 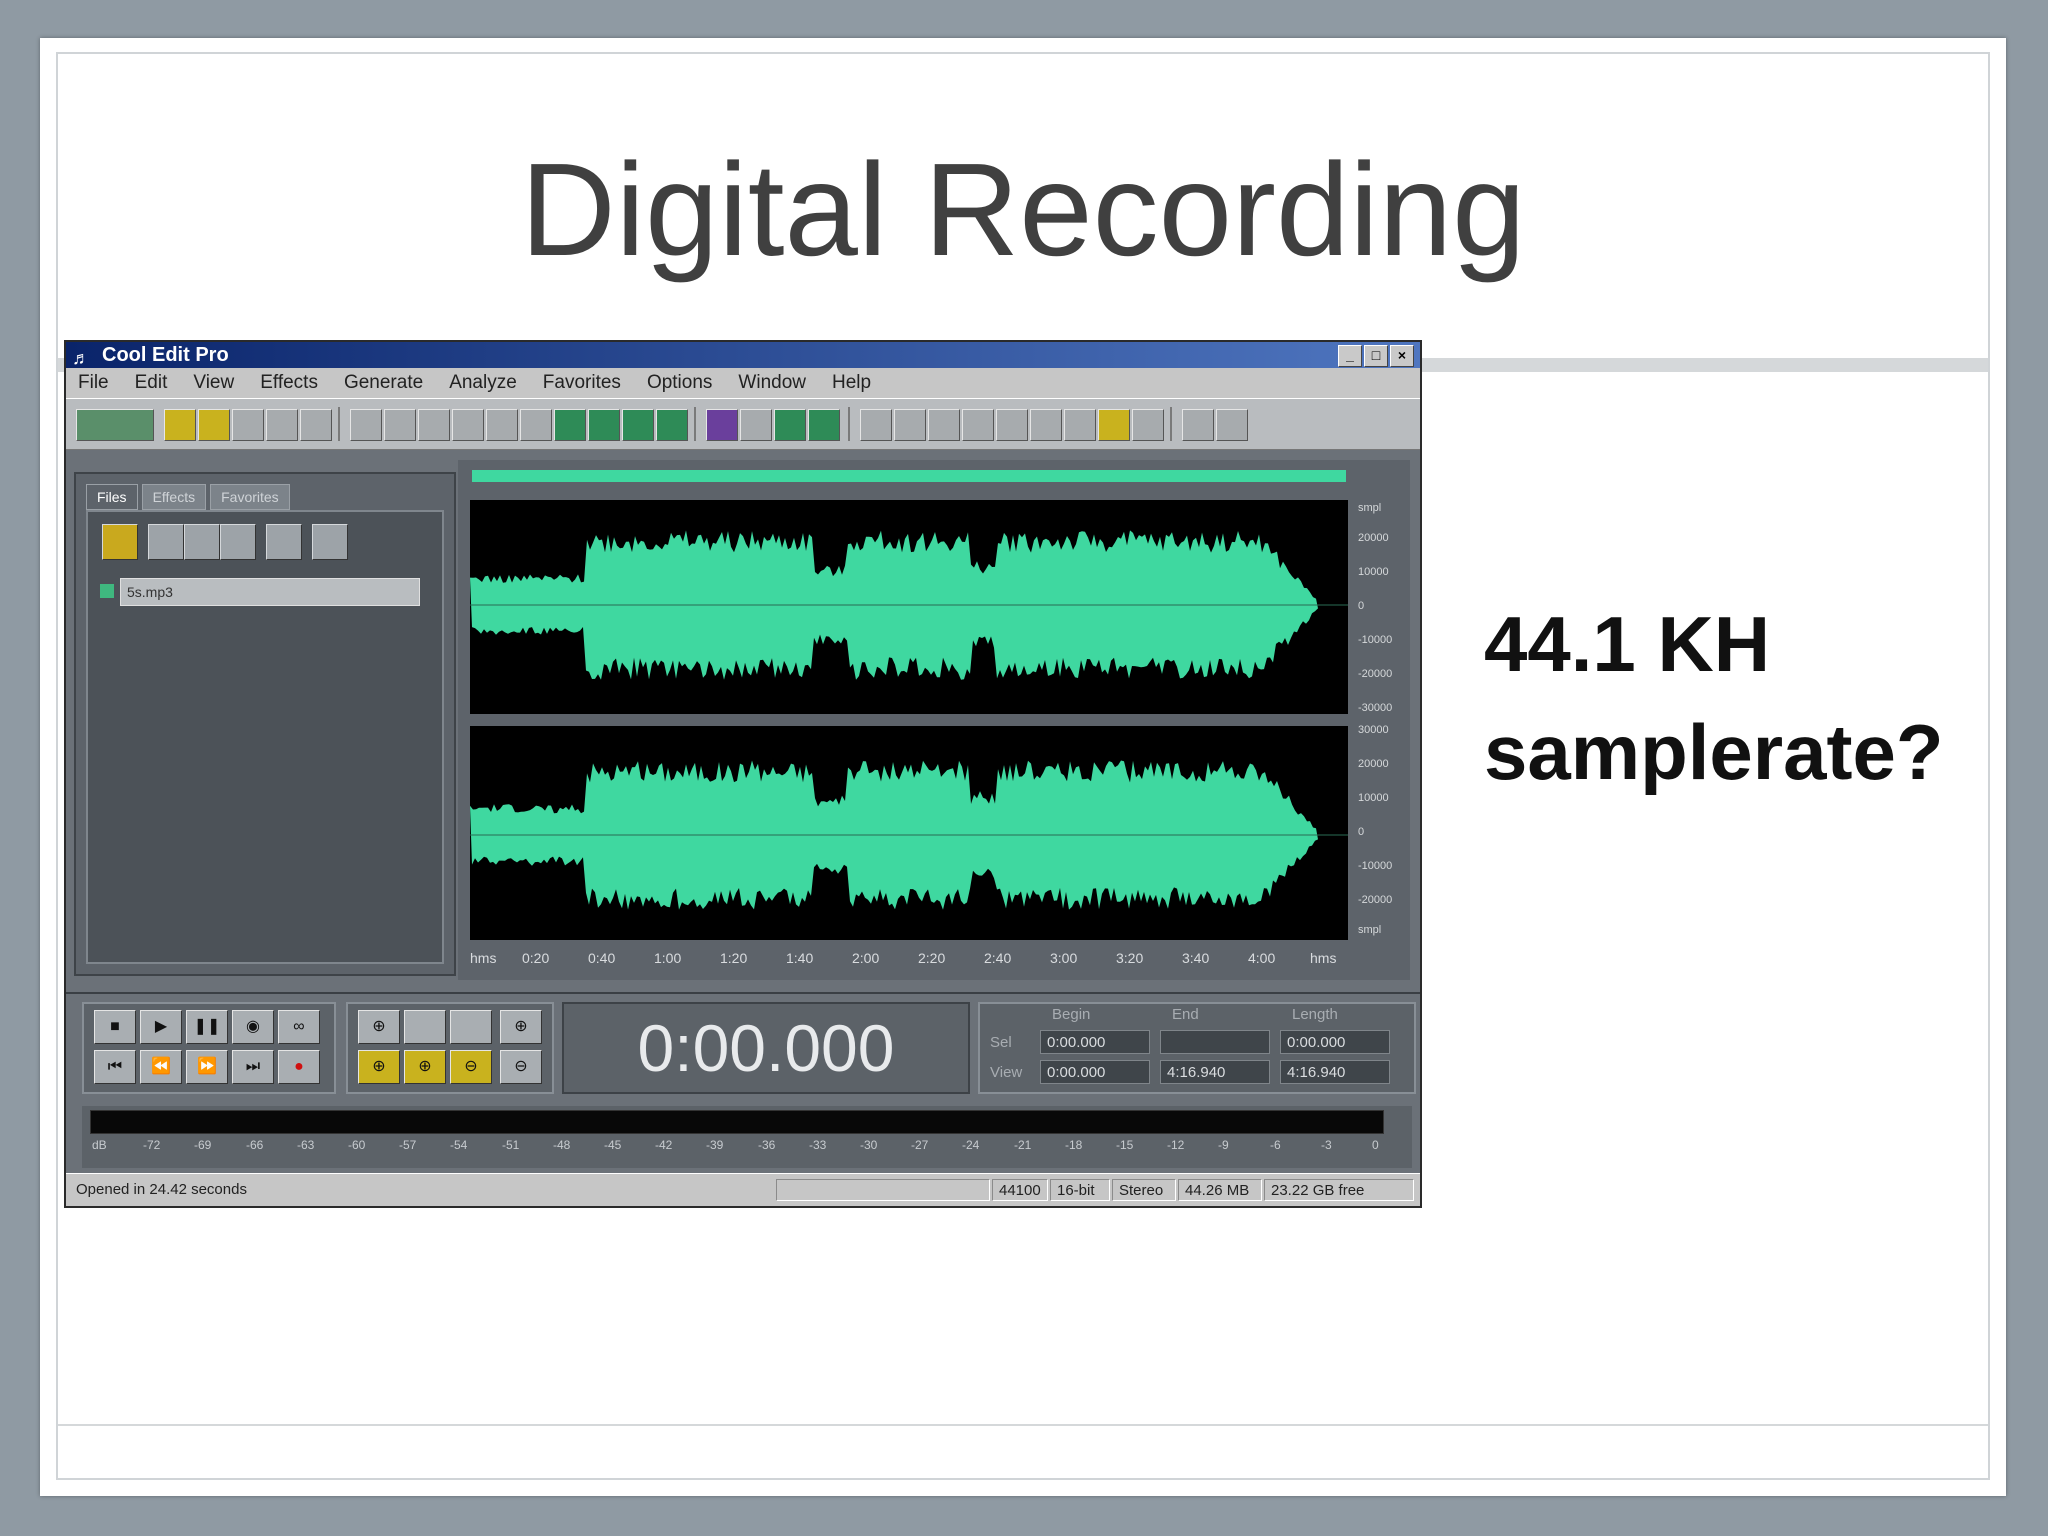 What do you see at coordinates (238, 542) in the screenshot?
I see `edit-file-icon` at bounding box center [238, 542].